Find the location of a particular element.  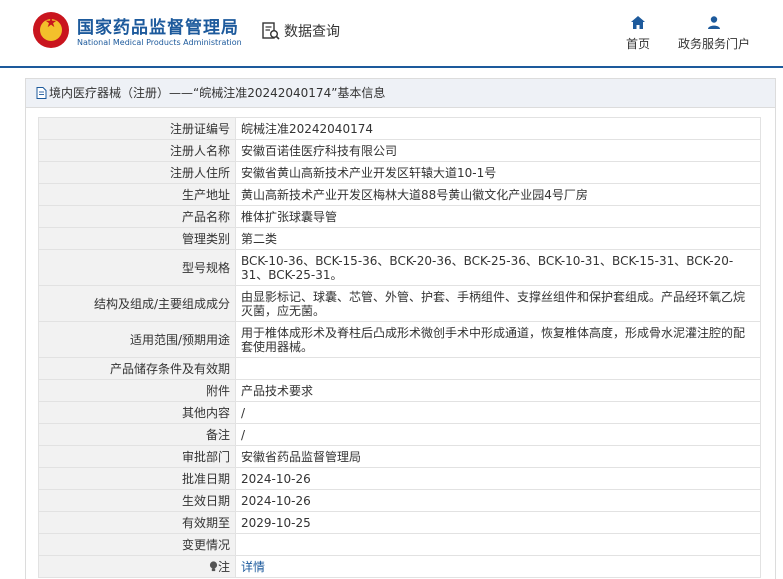

field-label: 审批部门 is located at coordinates (137, 456).